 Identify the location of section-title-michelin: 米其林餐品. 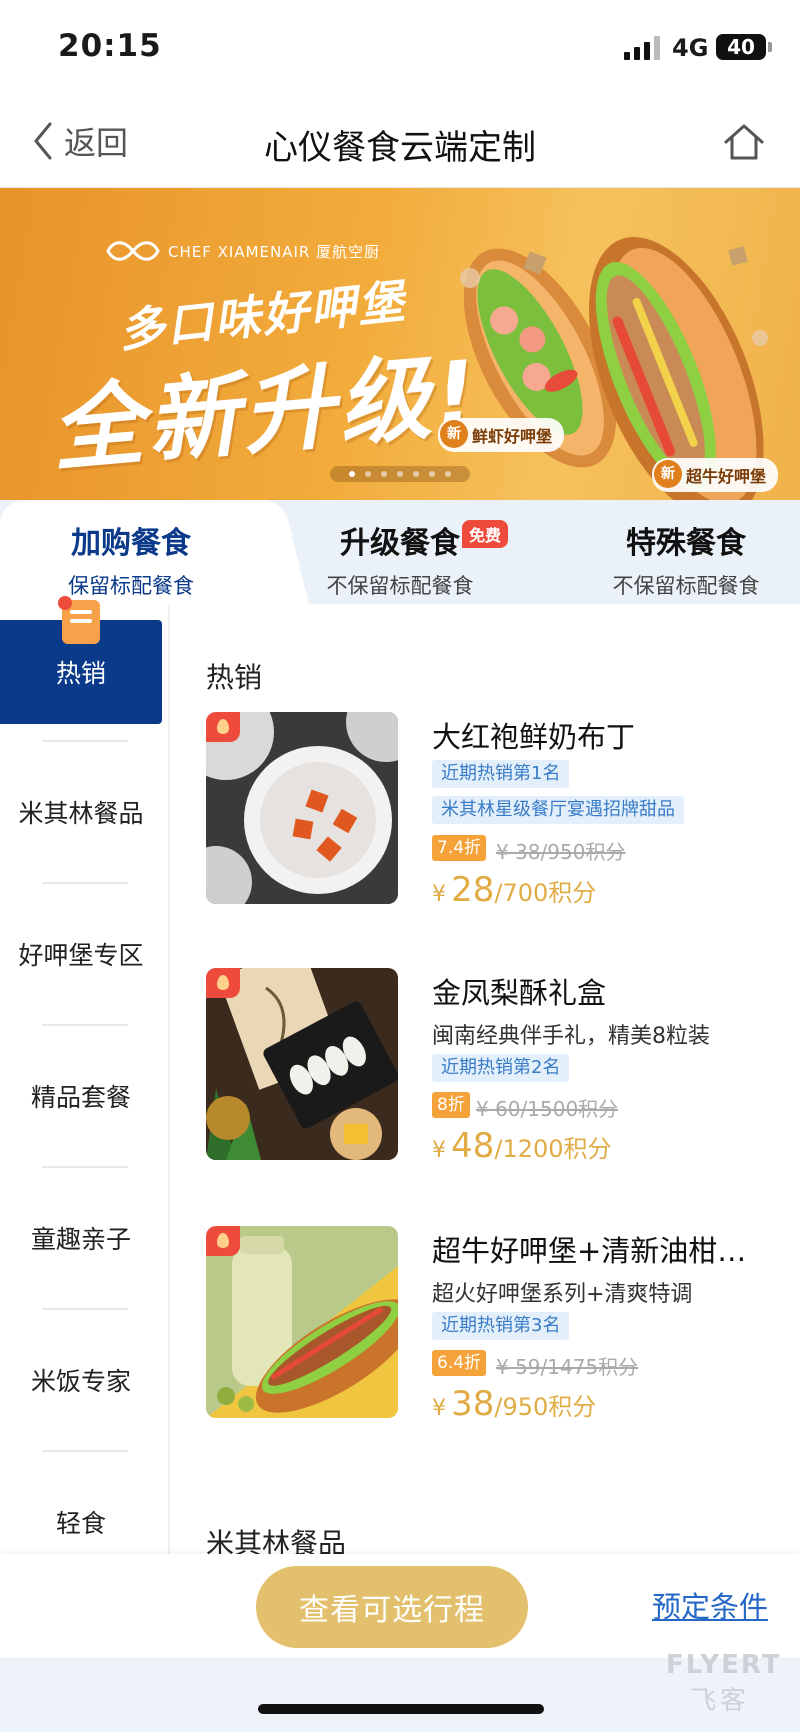
(276, 1540).